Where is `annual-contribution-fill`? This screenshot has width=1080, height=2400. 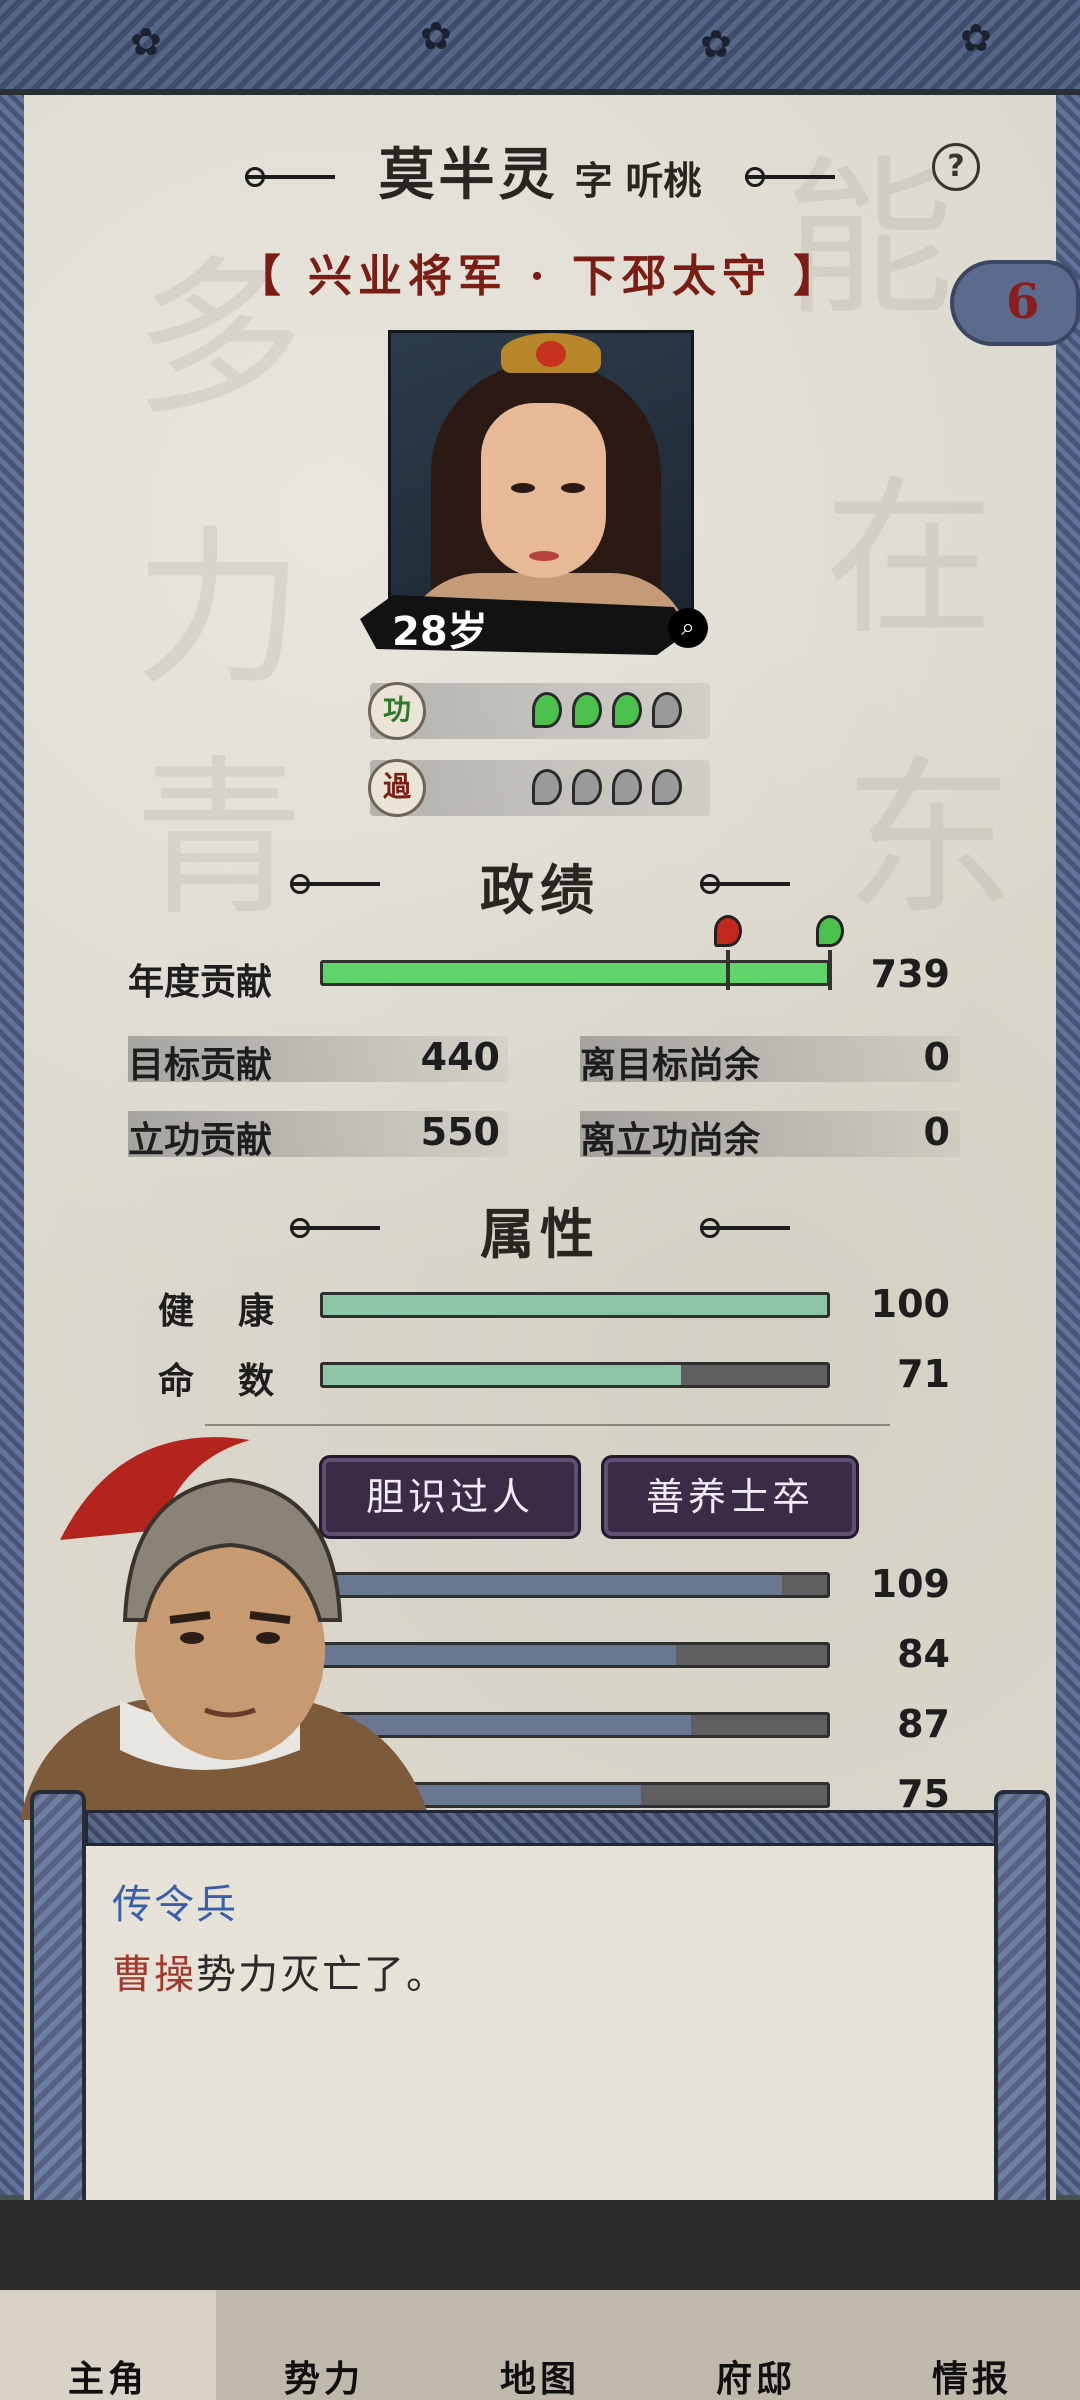
annual-contribution-fill is located at coordinates (575, 973).